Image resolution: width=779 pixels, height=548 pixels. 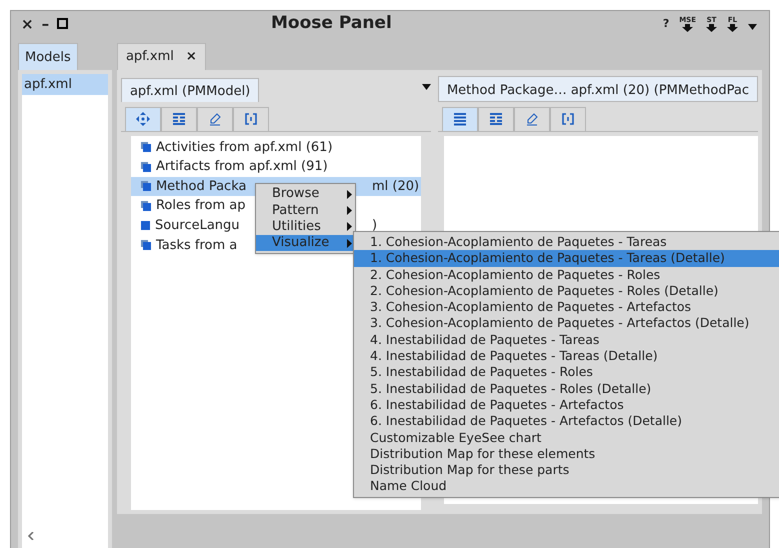 What do you see at coordinates (62, 24) in the screenshot?
I see `maximize-button` at bounding box center [62, 24].